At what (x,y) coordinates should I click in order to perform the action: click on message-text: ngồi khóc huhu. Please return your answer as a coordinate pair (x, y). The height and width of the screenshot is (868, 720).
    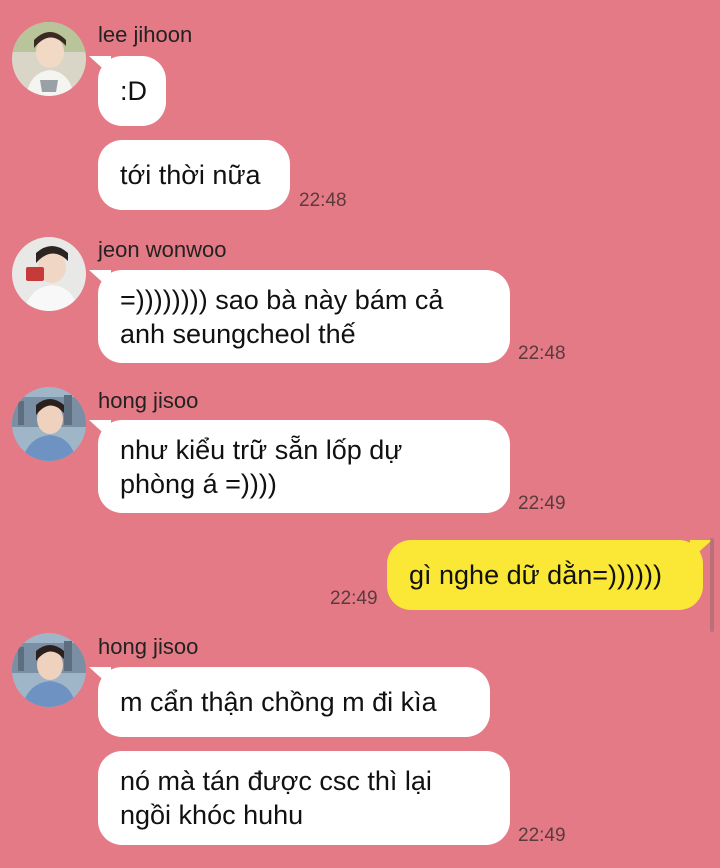
    Looking at the image, I should click on (212, 815).